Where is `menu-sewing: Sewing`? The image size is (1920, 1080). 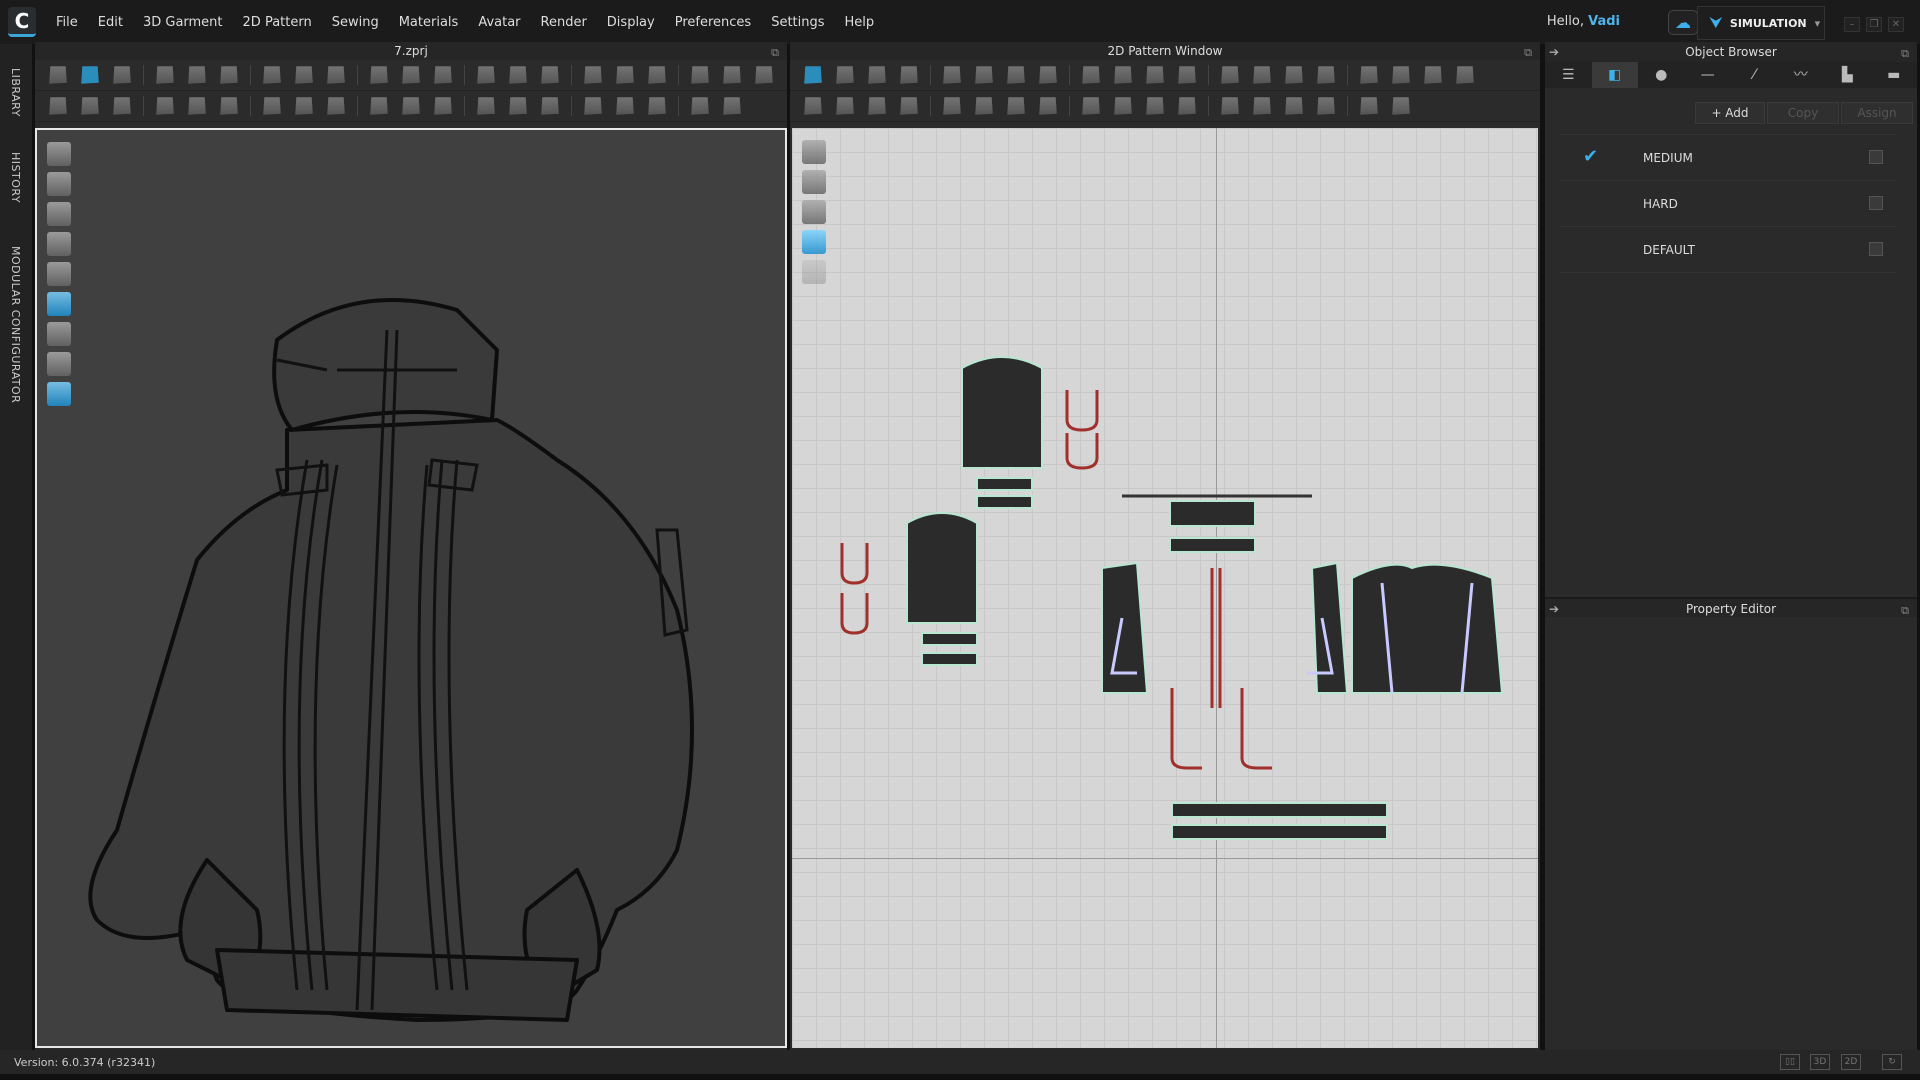
menu-sewing: Sewing is located at coordinates (355, 22).